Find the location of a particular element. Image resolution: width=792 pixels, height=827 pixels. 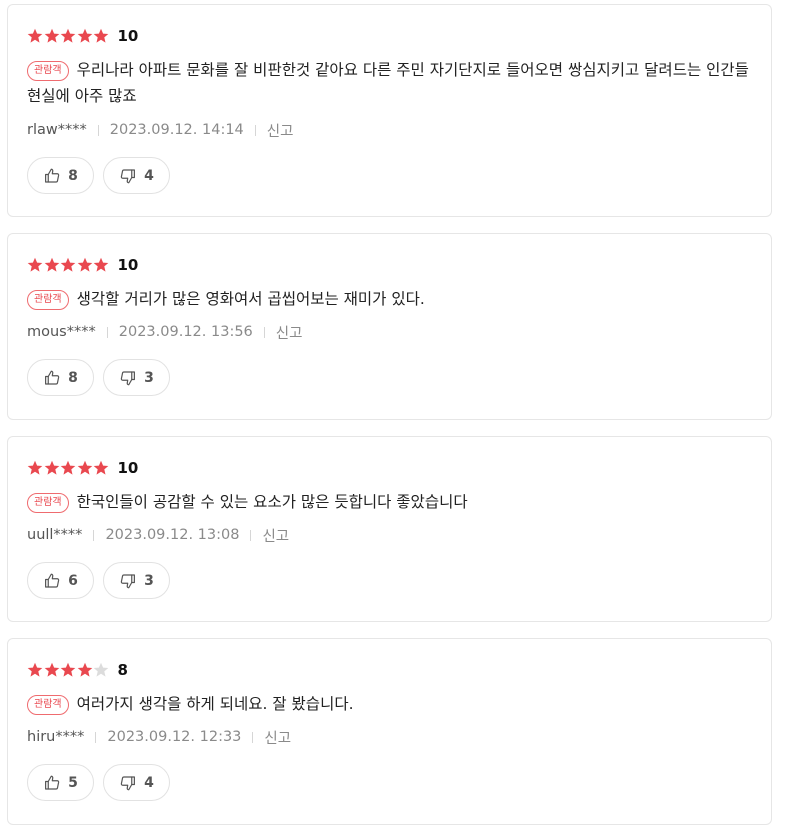

rating-row: 8 is located at coordinates (77, 670).